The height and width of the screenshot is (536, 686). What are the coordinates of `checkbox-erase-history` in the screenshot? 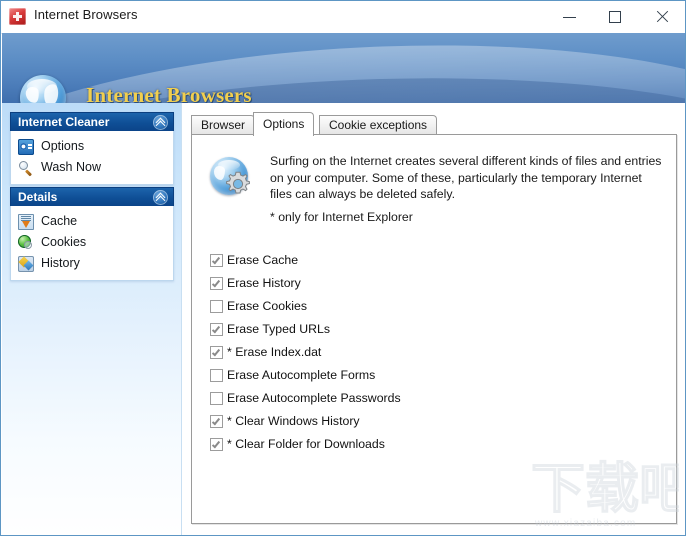 It's located at (216, 283).